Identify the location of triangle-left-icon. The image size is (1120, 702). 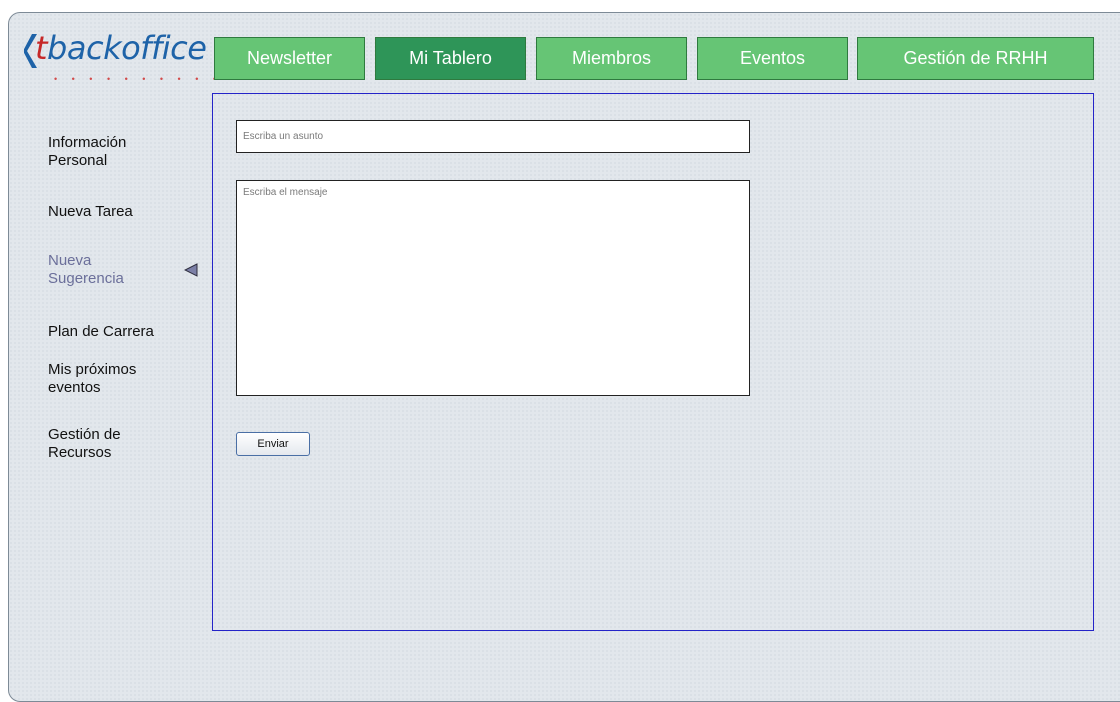
(191, 270).